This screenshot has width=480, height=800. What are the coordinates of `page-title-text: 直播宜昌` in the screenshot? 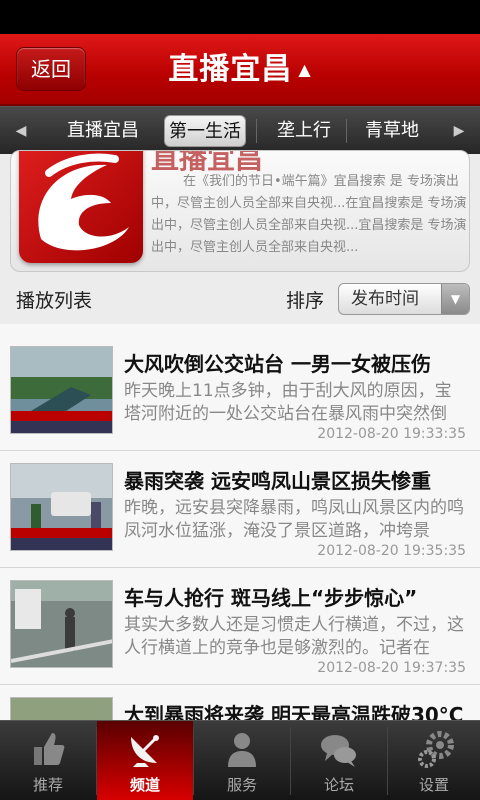 It's located at (230, 69).